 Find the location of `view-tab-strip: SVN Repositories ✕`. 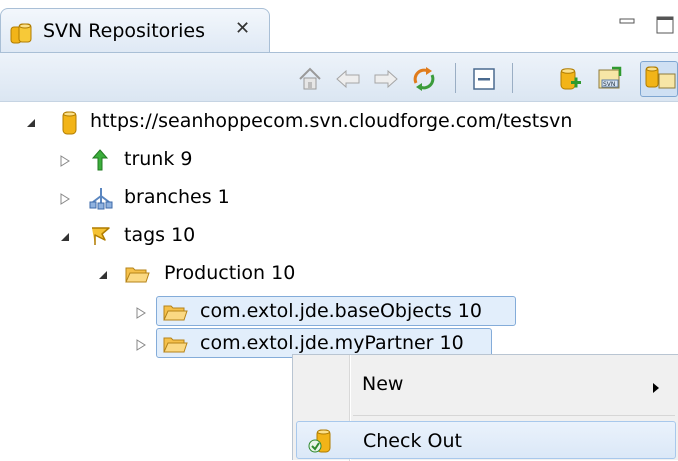

view-tab-strip: SVN Repositories ✕ is located at coordinates (339, 26).